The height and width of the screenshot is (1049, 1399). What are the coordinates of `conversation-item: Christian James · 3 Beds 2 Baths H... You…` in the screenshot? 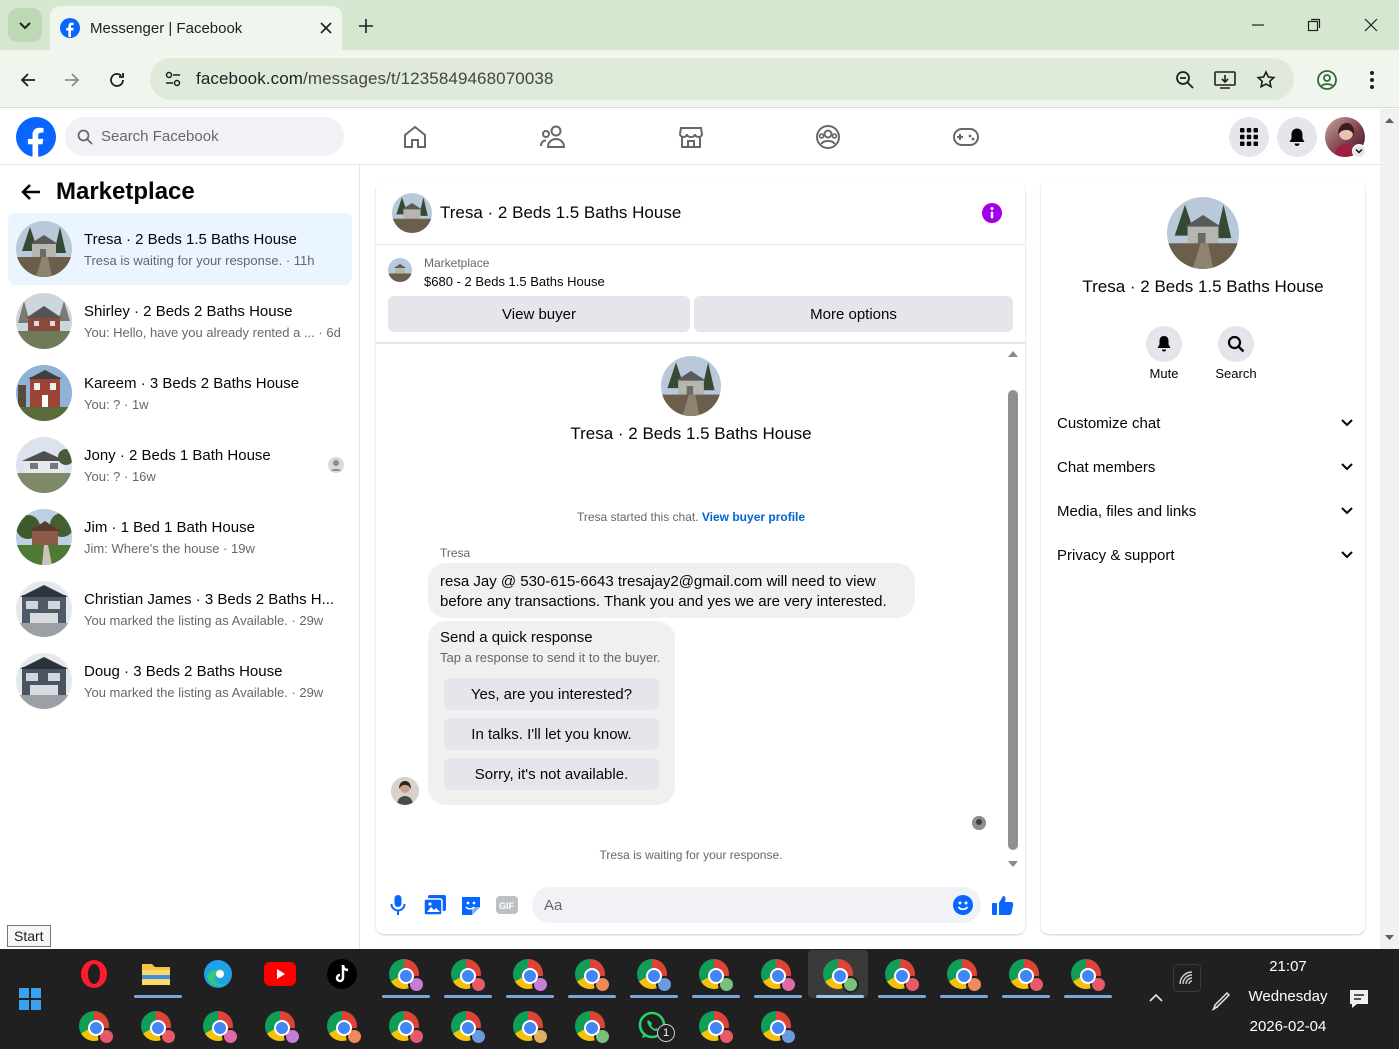 It's located at (180, 609).